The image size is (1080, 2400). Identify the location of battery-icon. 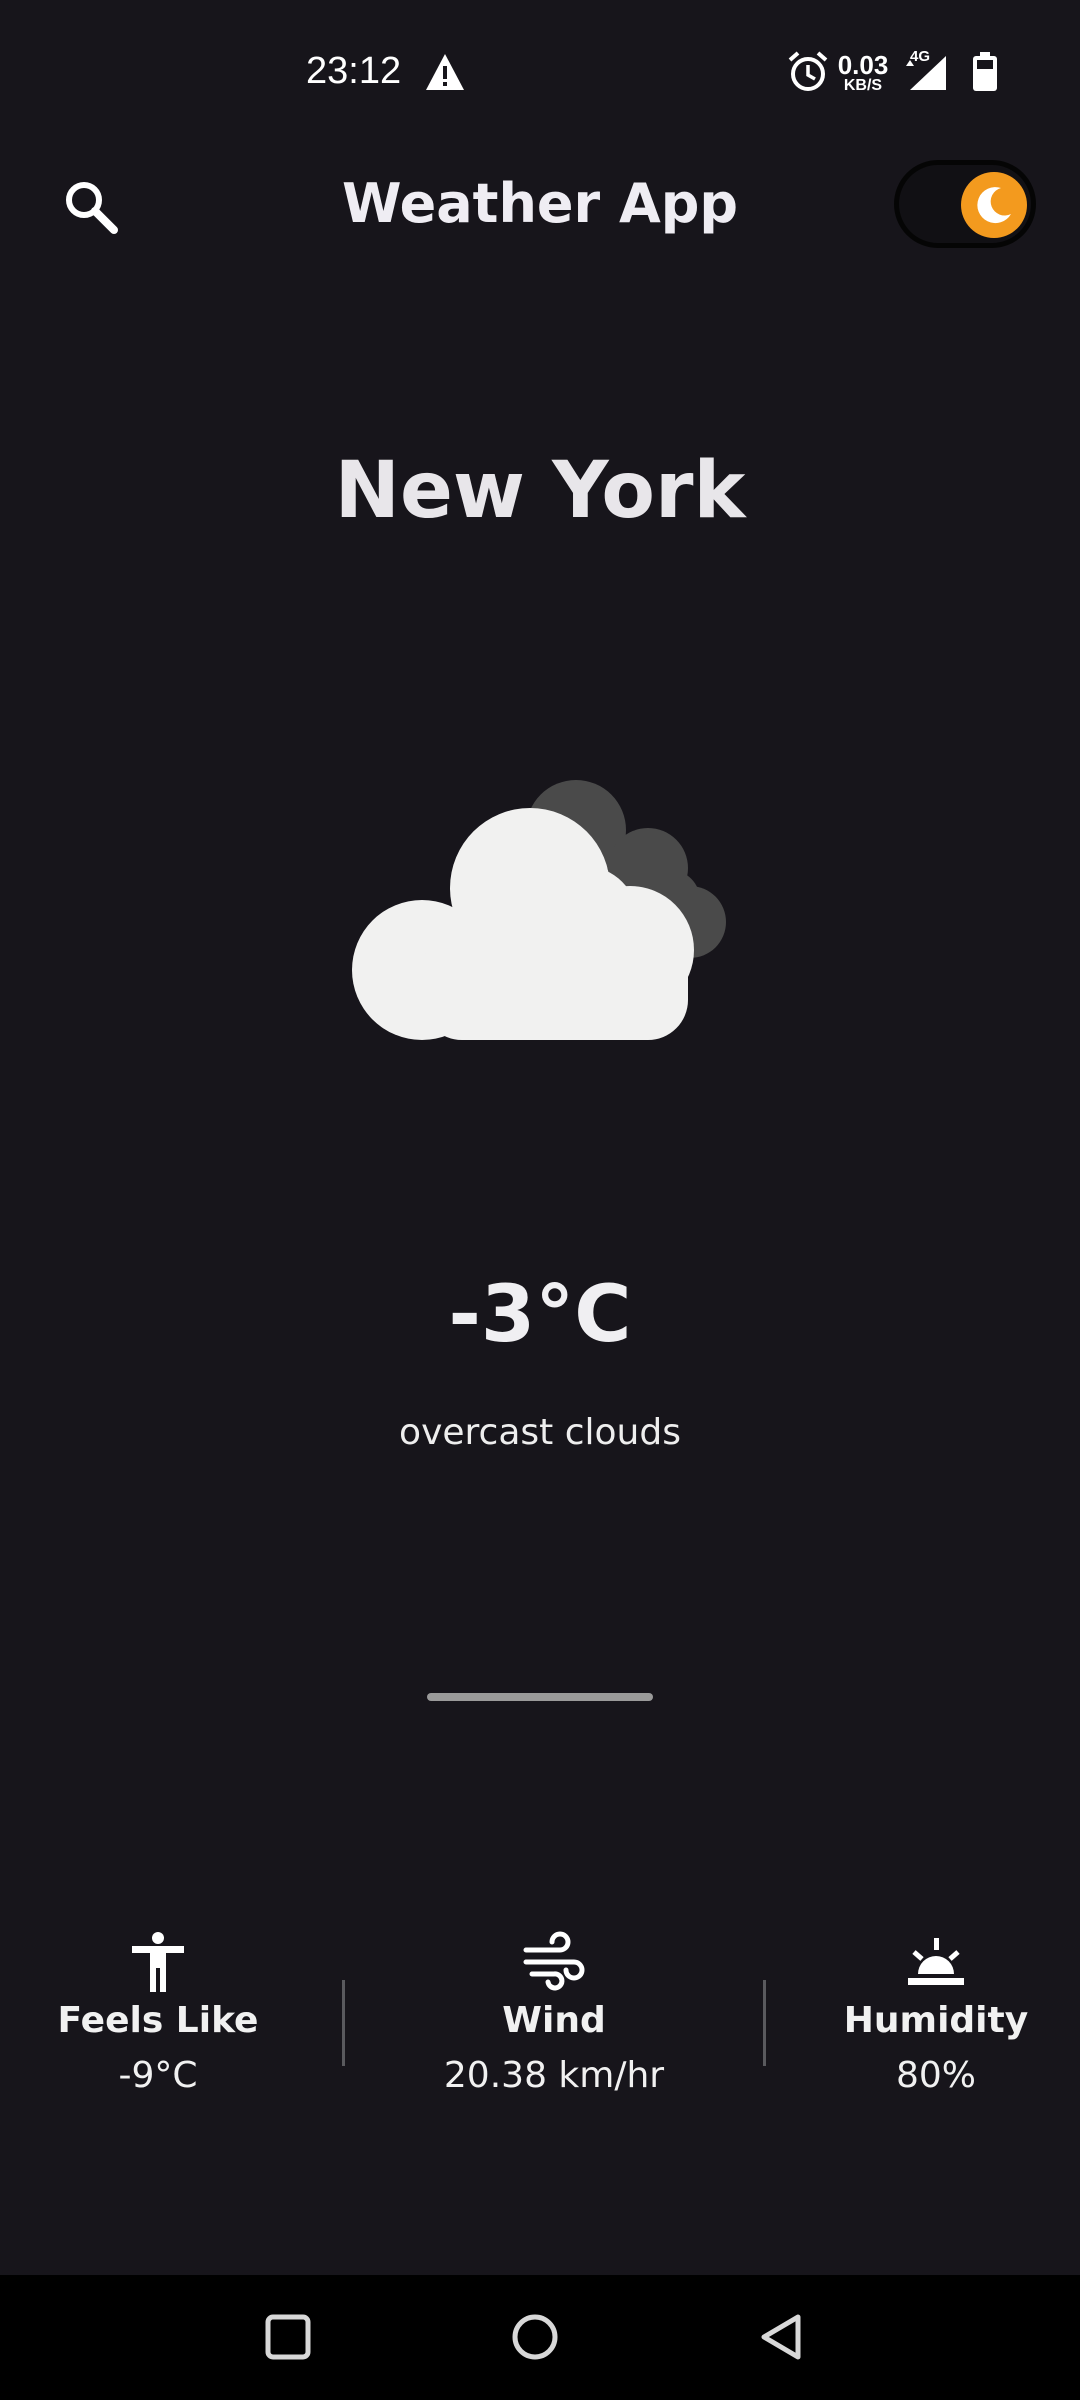
(985, 71).